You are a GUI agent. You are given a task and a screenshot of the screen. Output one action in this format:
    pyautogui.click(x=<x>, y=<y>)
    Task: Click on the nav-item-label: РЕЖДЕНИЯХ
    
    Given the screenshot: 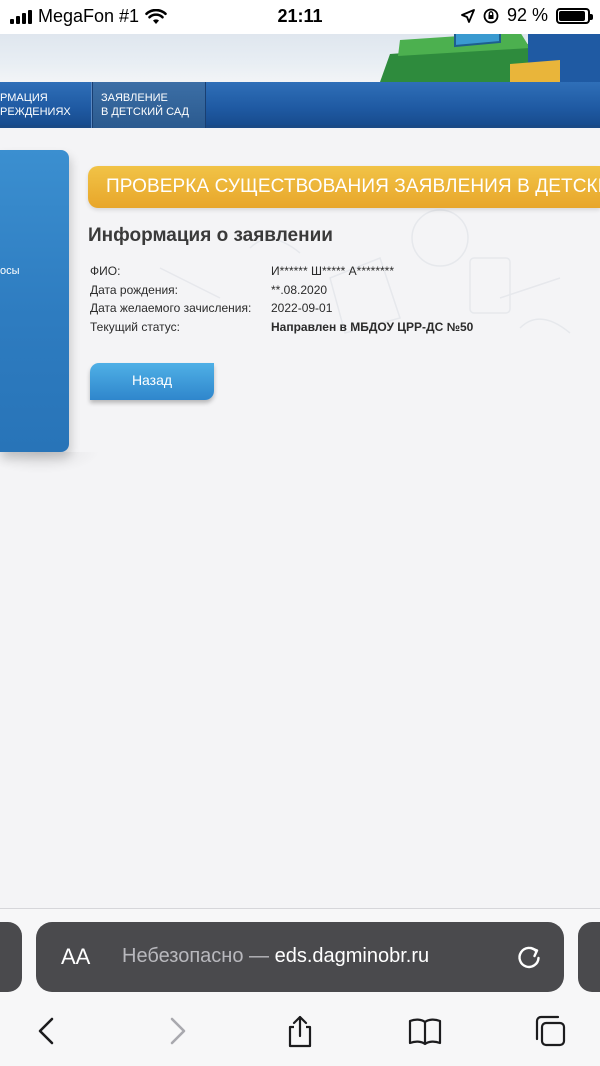 What is the action you would take?
    pyautogui.click(x=35, y=112)
    